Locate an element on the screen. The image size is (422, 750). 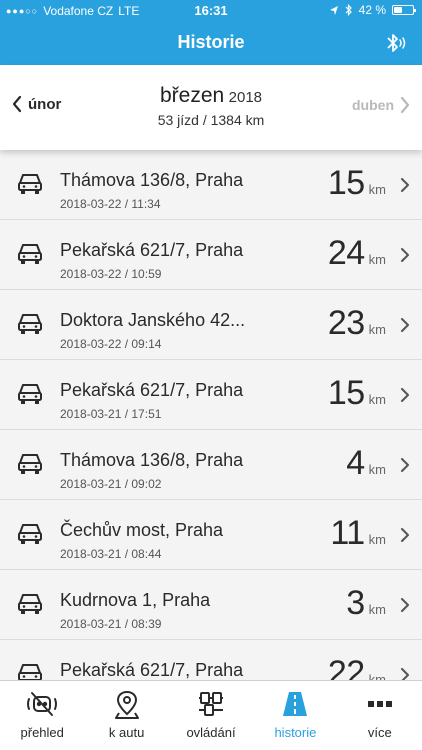
distance-value: 24 is located at coordinates (346, 253).